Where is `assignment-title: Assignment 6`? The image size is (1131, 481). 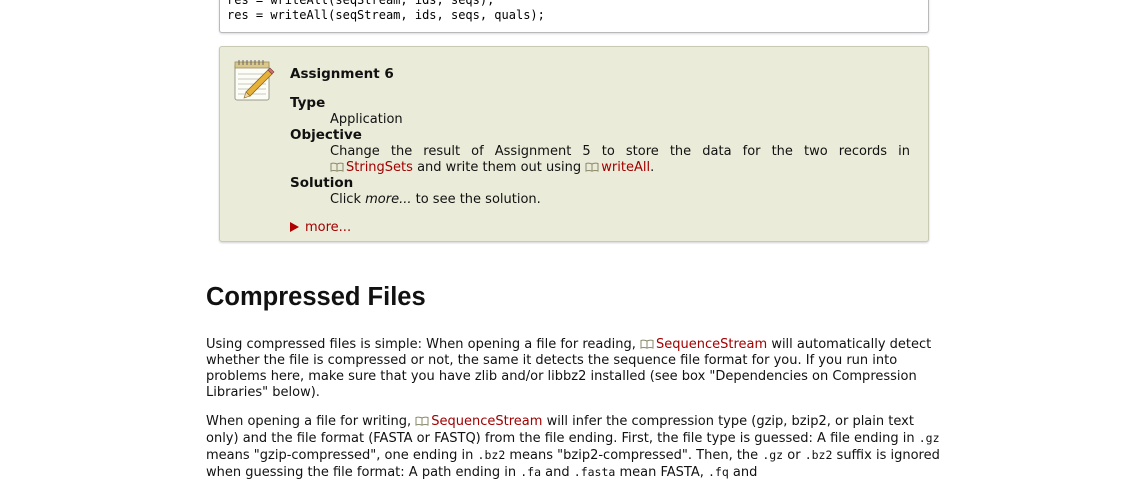 assignment-title: Assignment 6 is located at coordinates (342, 74).